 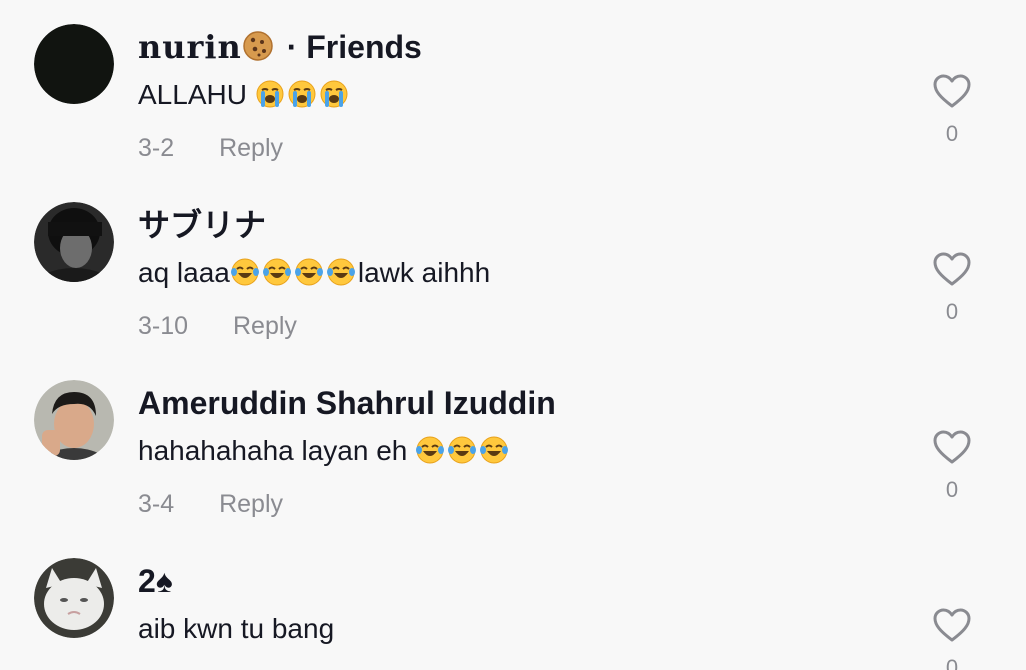 What do you see at coordinates (210, 148) in the screenshot?
I see `comment-meta: 3-2 Reply` at bounding box center [210, 148].